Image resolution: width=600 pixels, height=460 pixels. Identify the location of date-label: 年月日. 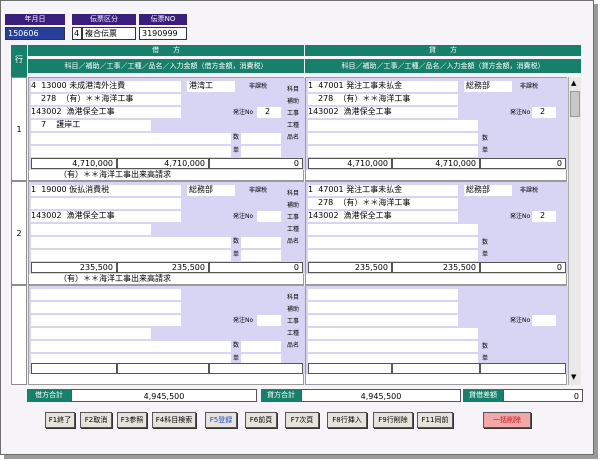
(35, 19).